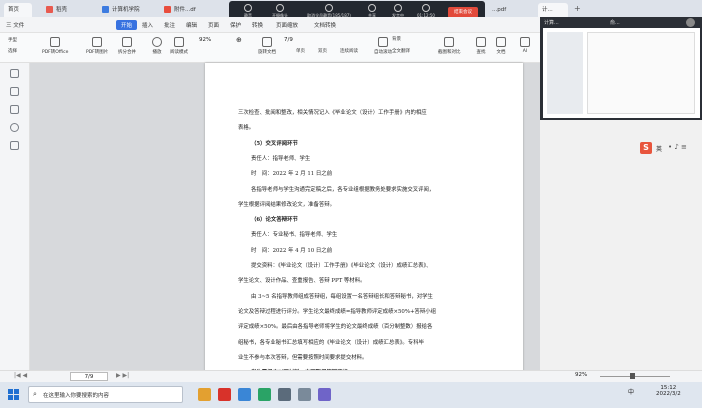 The height and width of the screenshot is (408, 702). What do you see at coordinates (401, 51) in the screenshot?
I see `translate-button: 全文翻译` at bounding box center [401, 51].